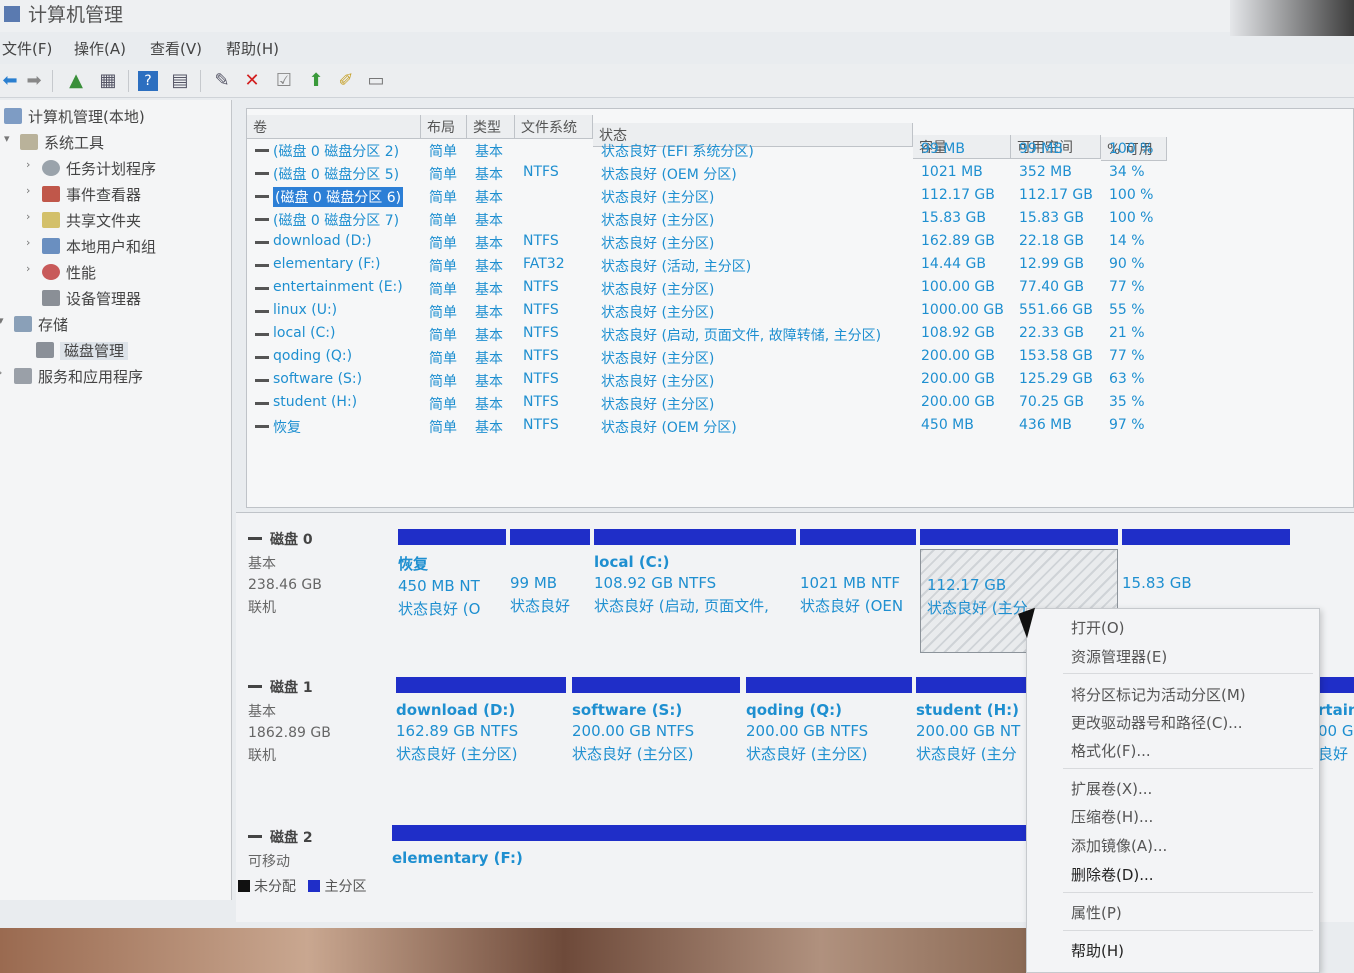 The height and width of the screenshot is (973, 1354). I want to click on menu-item-help: 帮助(H), so click(1097, 950).